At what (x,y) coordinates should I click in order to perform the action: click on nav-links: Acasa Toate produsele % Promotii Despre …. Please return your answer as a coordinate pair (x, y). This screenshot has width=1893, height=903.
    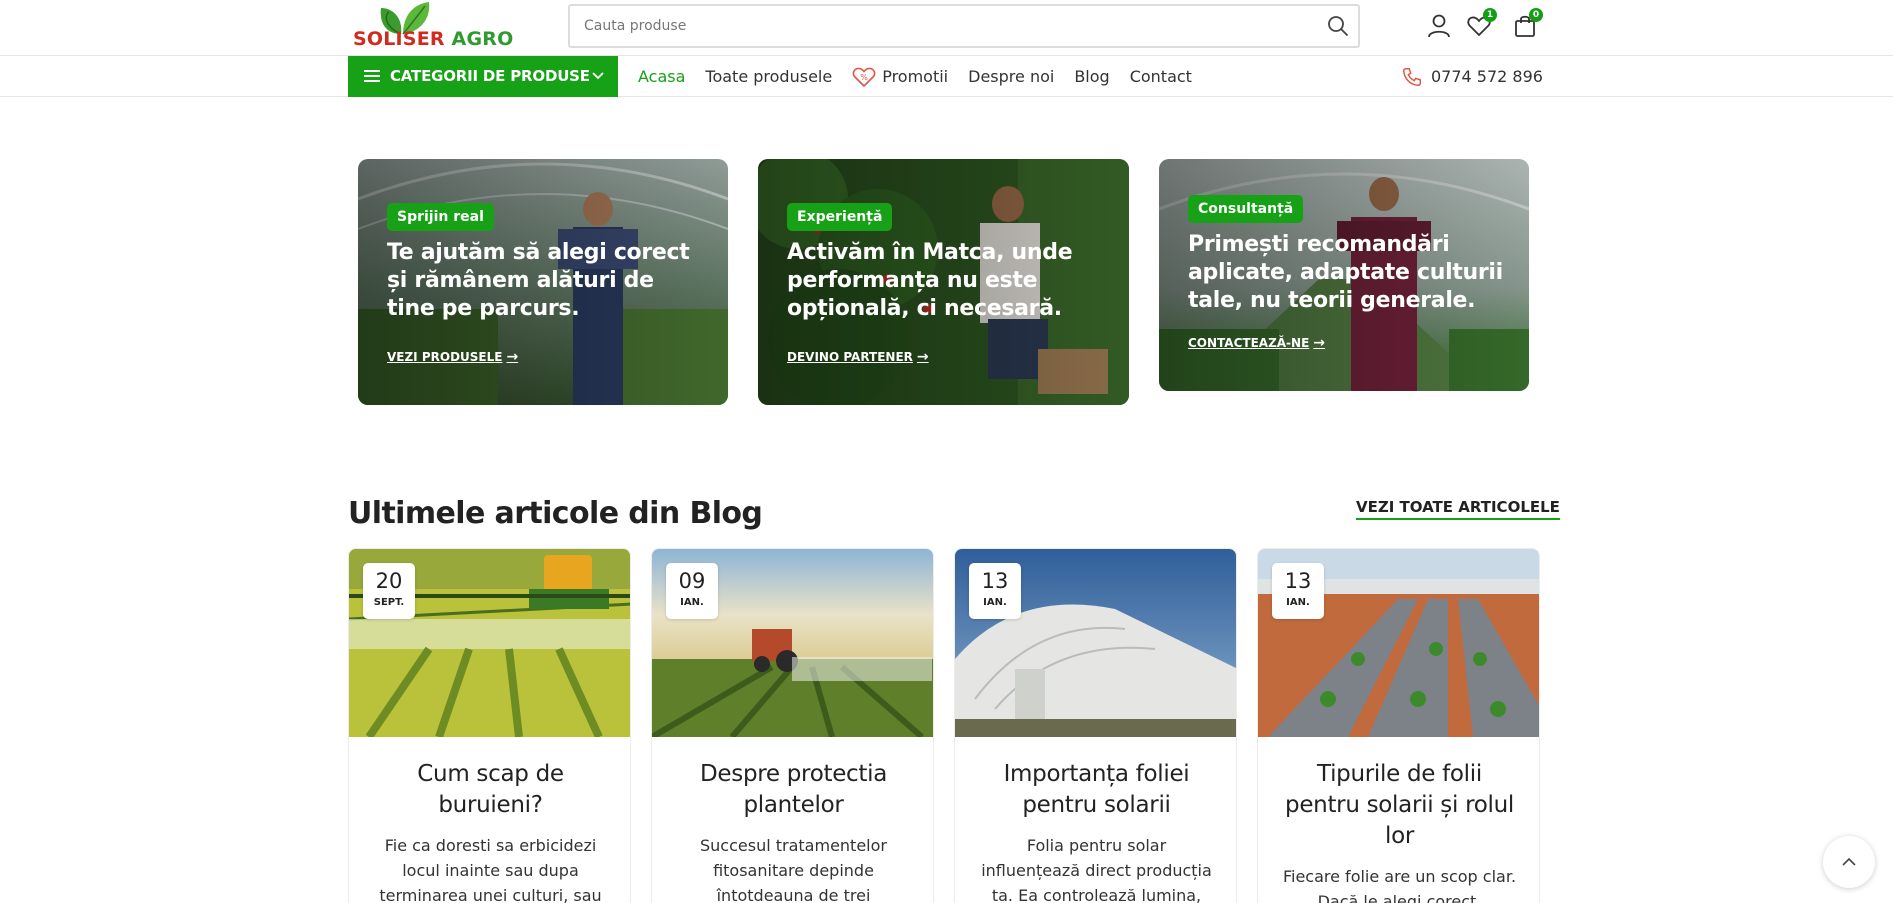
    Looking at the image, I should click on (925, 76).